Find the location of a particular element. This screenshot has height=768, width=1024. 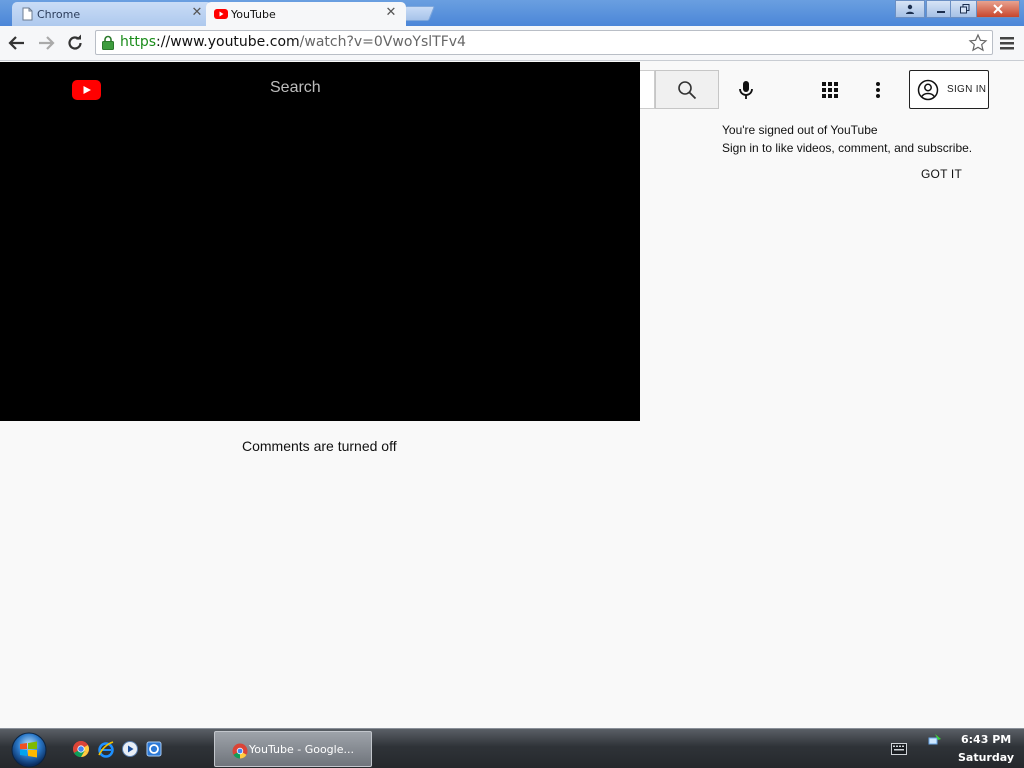

windows-start-icon is located at coordinates (29, 749).